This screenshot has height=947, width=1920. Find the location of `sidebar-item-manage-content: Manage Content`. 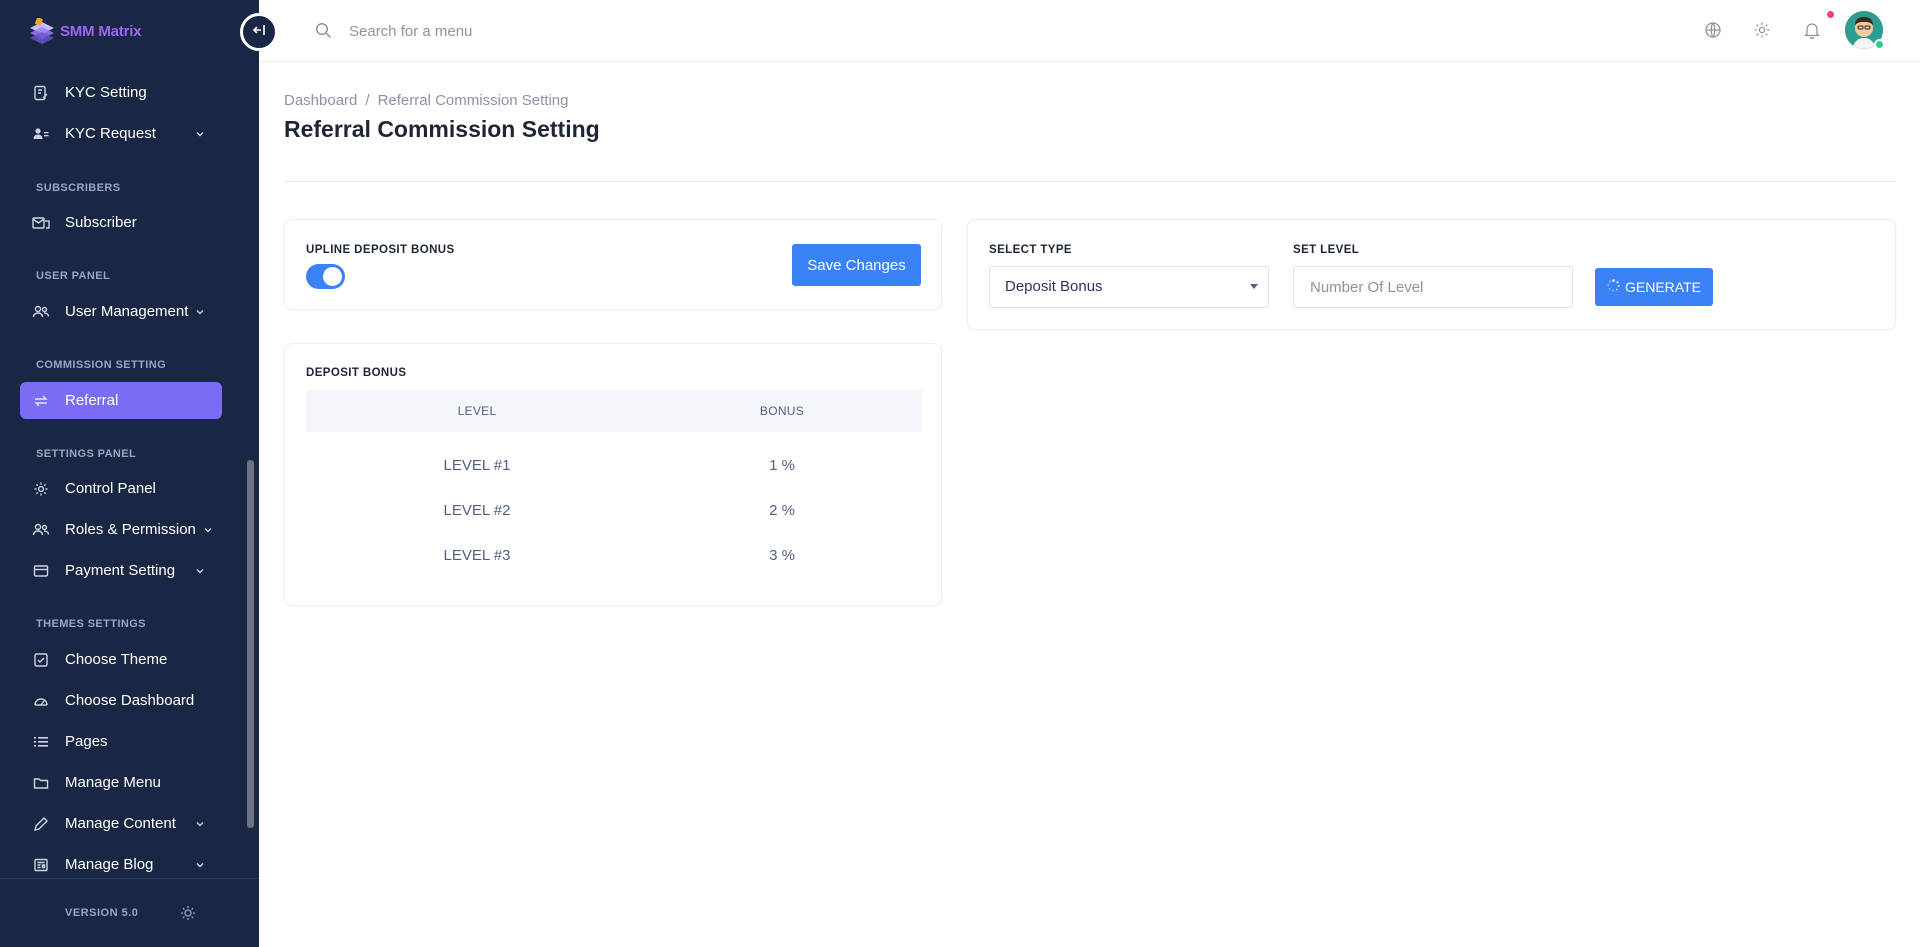

sidebar-item-manage-content: Manage Content is located at coordinates (121, 823).